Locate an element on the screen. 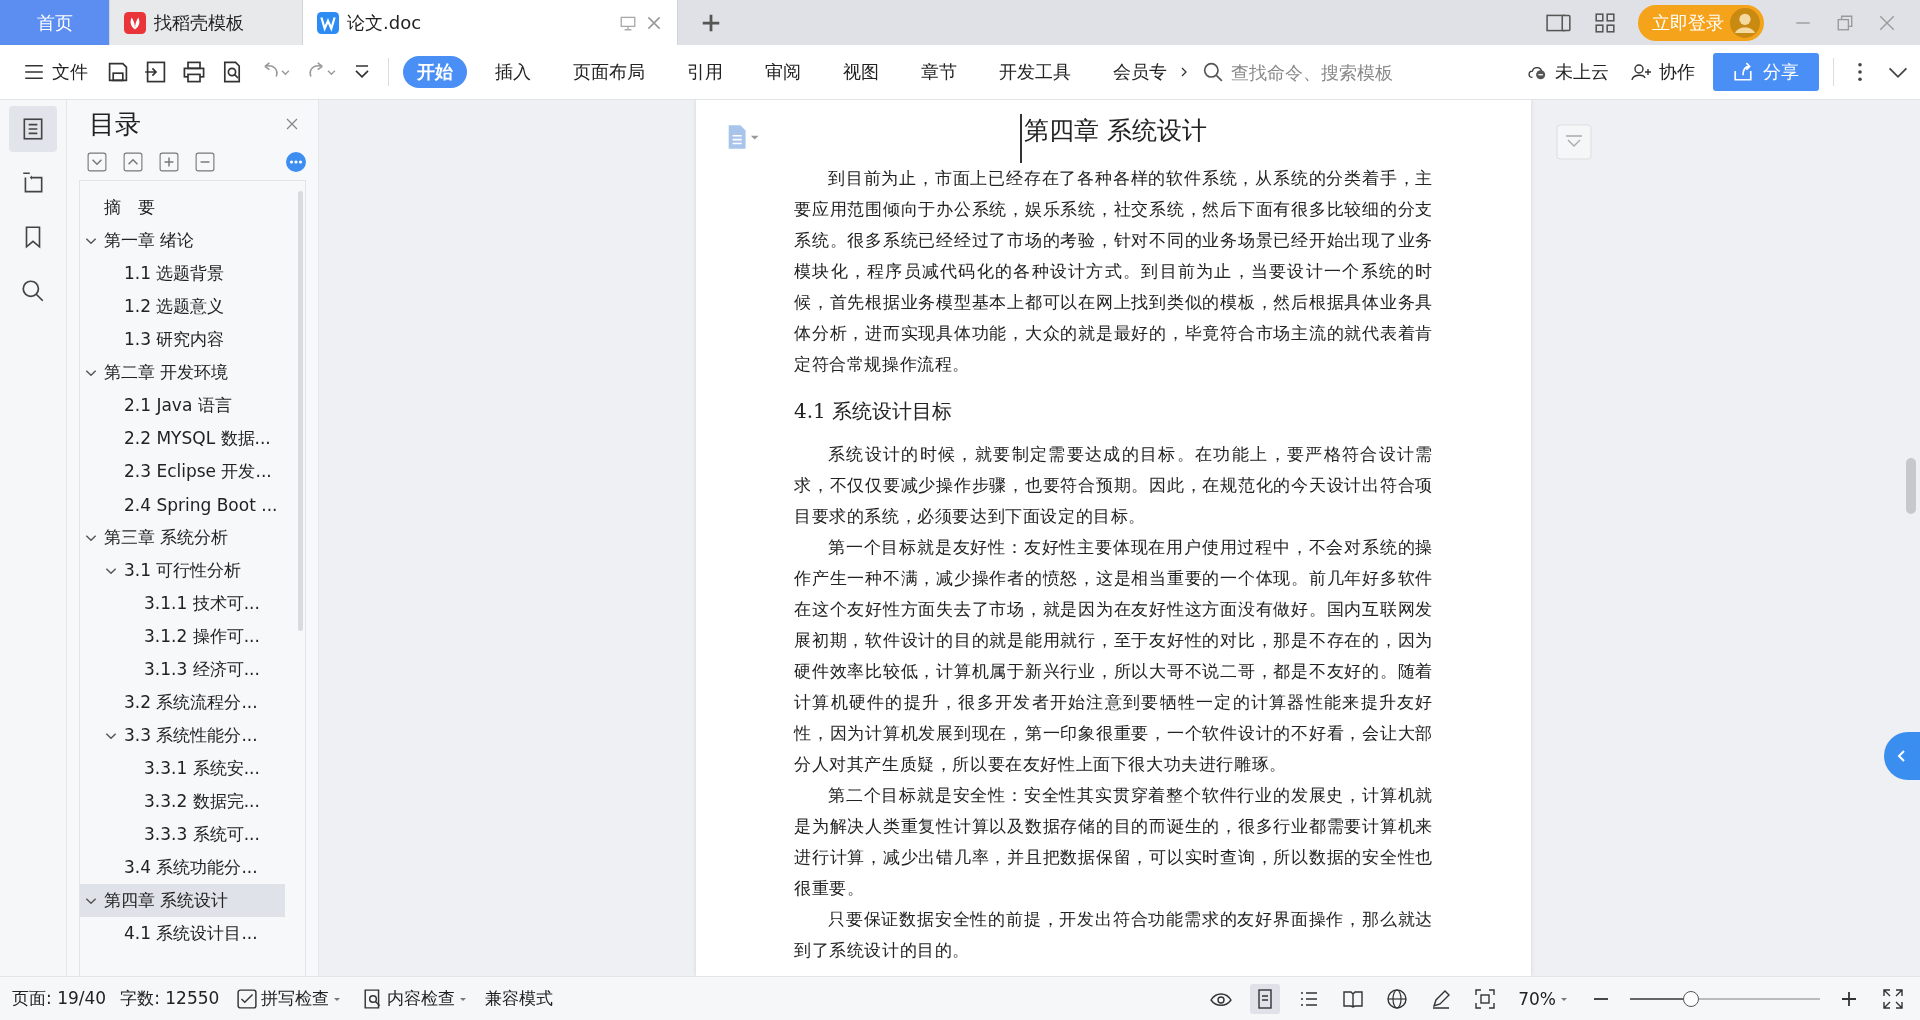  ribbon-tab: 章节 is located at coordinates (939, 72).